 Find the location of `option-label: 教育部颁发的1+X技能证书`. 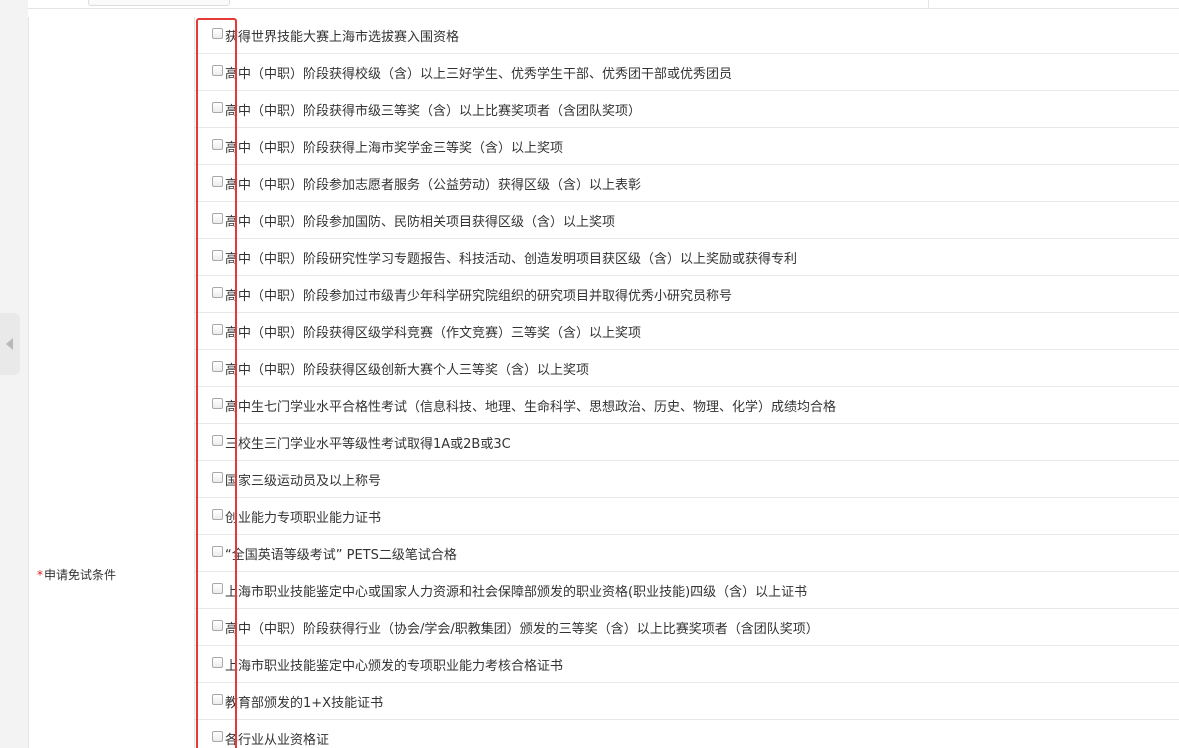

option-label: 教育部颁发的1+X技能证书 is located at coordinates (304, 703).